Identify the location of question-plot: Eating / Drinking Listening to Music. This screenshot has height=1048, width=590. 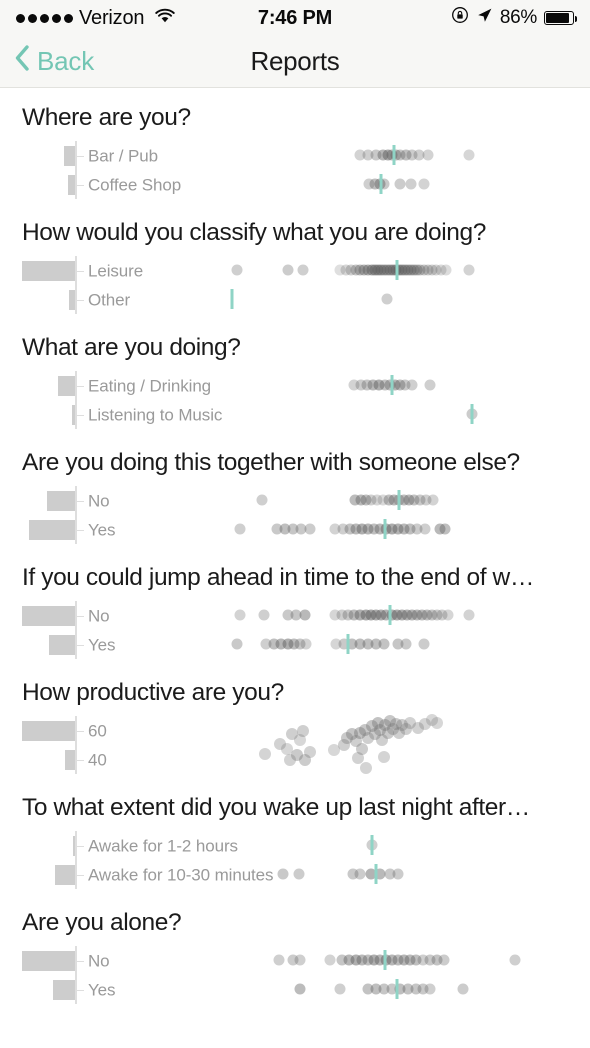
(295, 400).